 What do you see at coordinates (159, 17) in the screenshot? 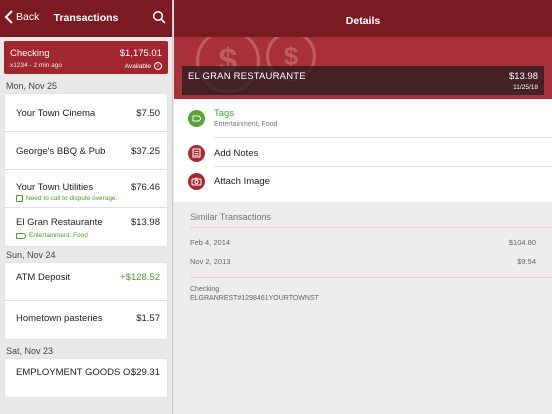
I see `search-icon` at bounding box center [159, 17].